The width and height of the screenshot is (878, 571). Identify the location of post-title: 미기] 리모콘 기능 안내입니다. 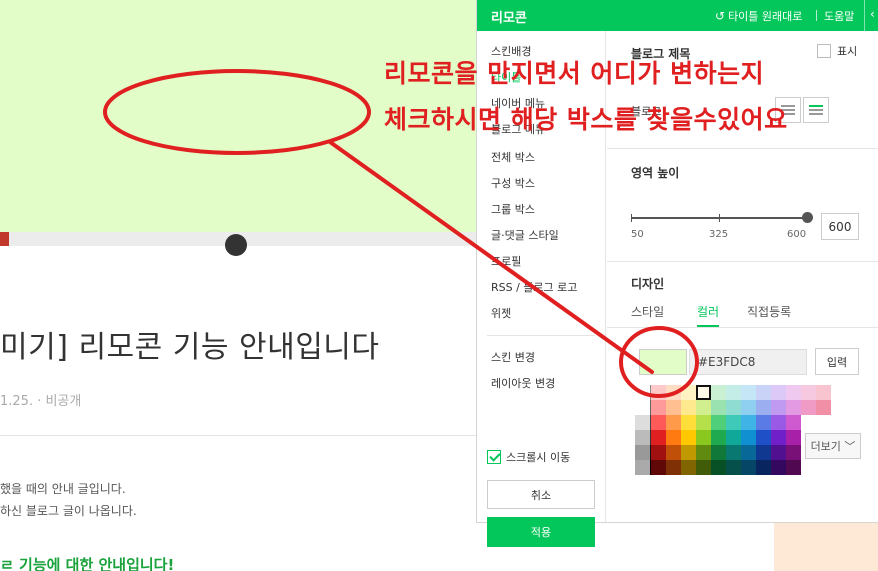
(190, 344).